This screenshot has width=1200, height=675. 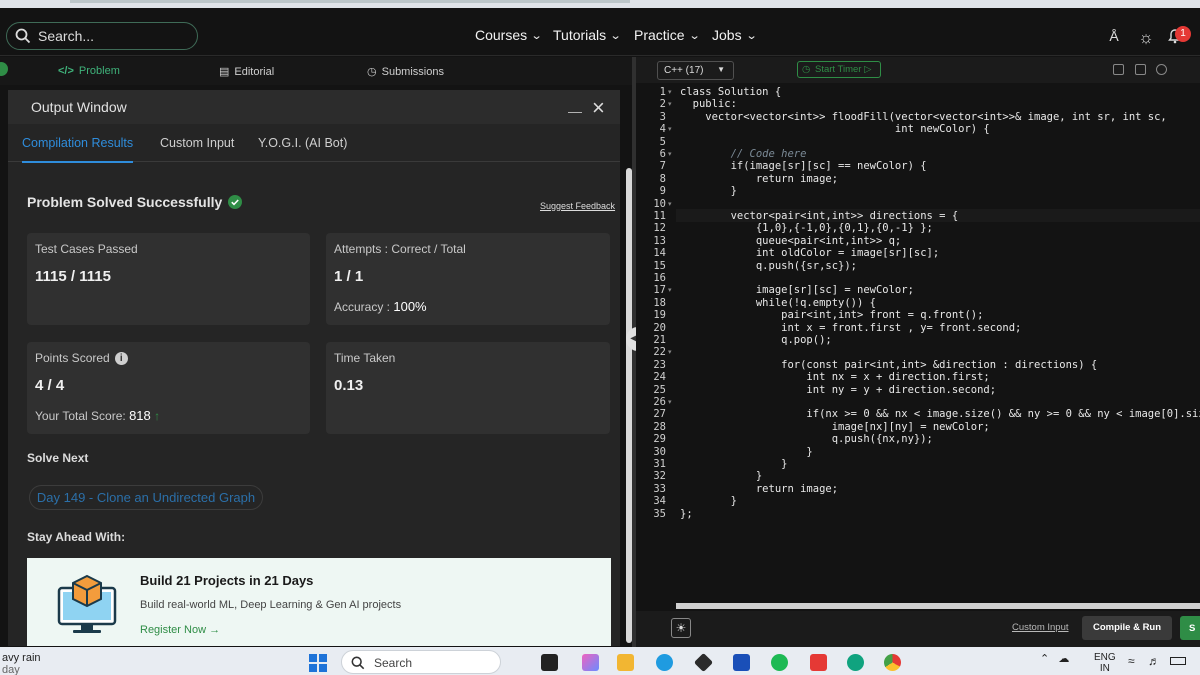 What do you see at coordinates (405, 72) in the screenshot?
I see `tab-submissions: ◷ Submissions` at bounding box center [405, 72].